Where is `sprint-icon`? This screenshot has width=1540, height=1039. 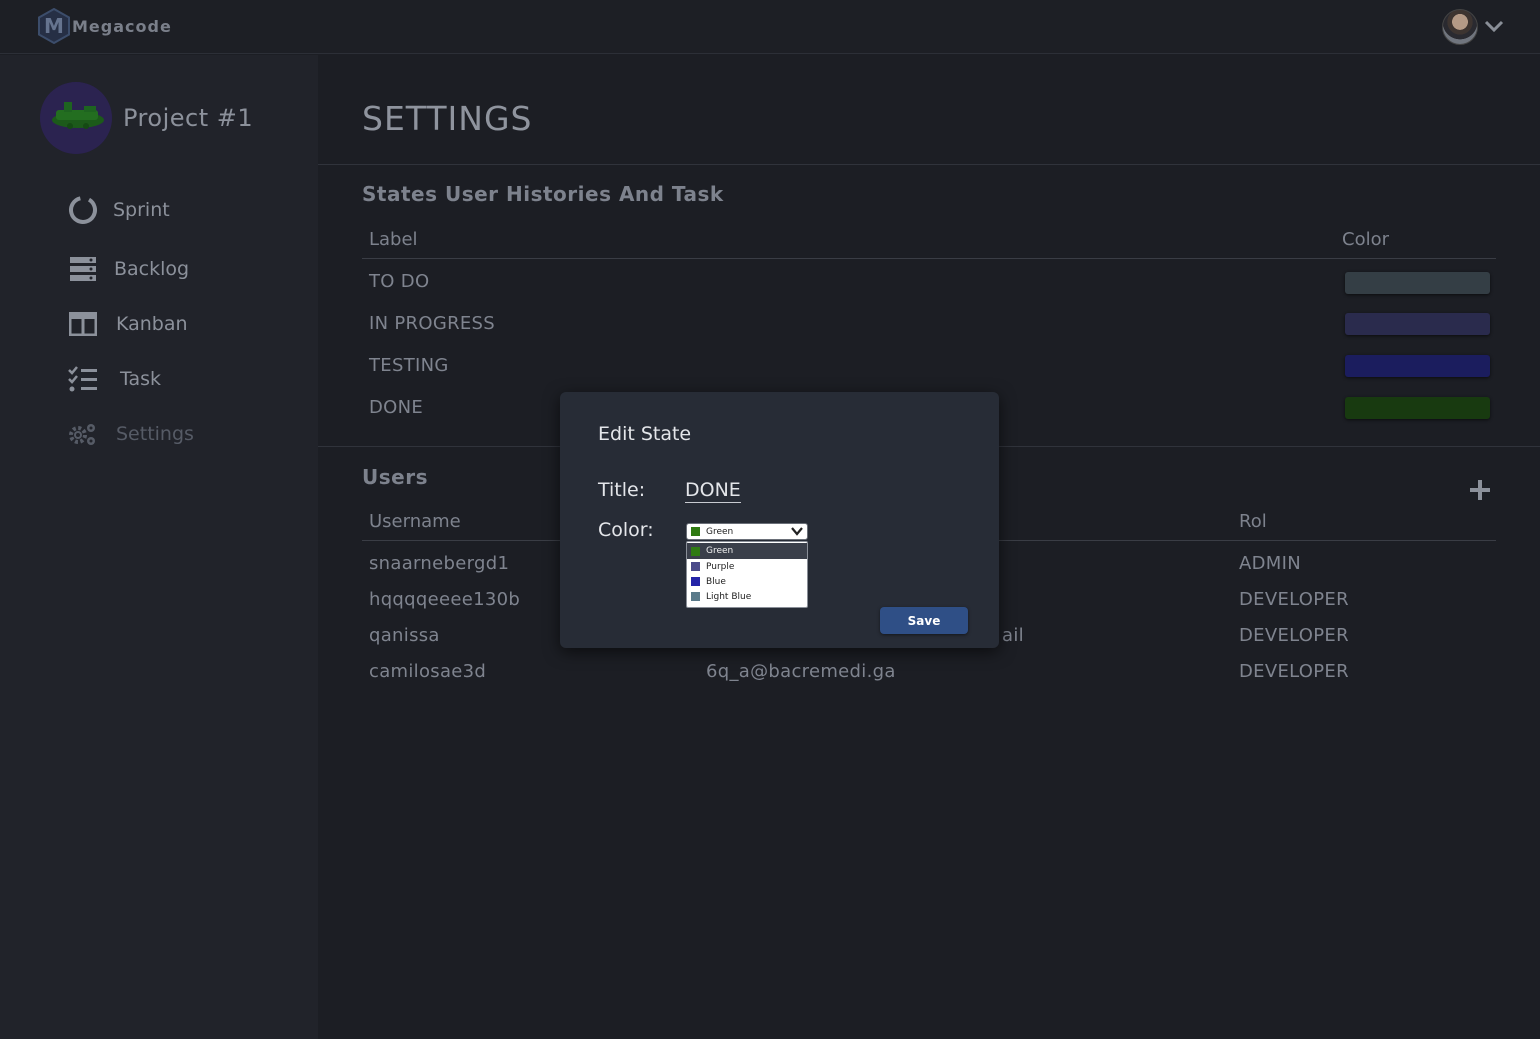
sprint-icon is located at coordinates (83, 210).